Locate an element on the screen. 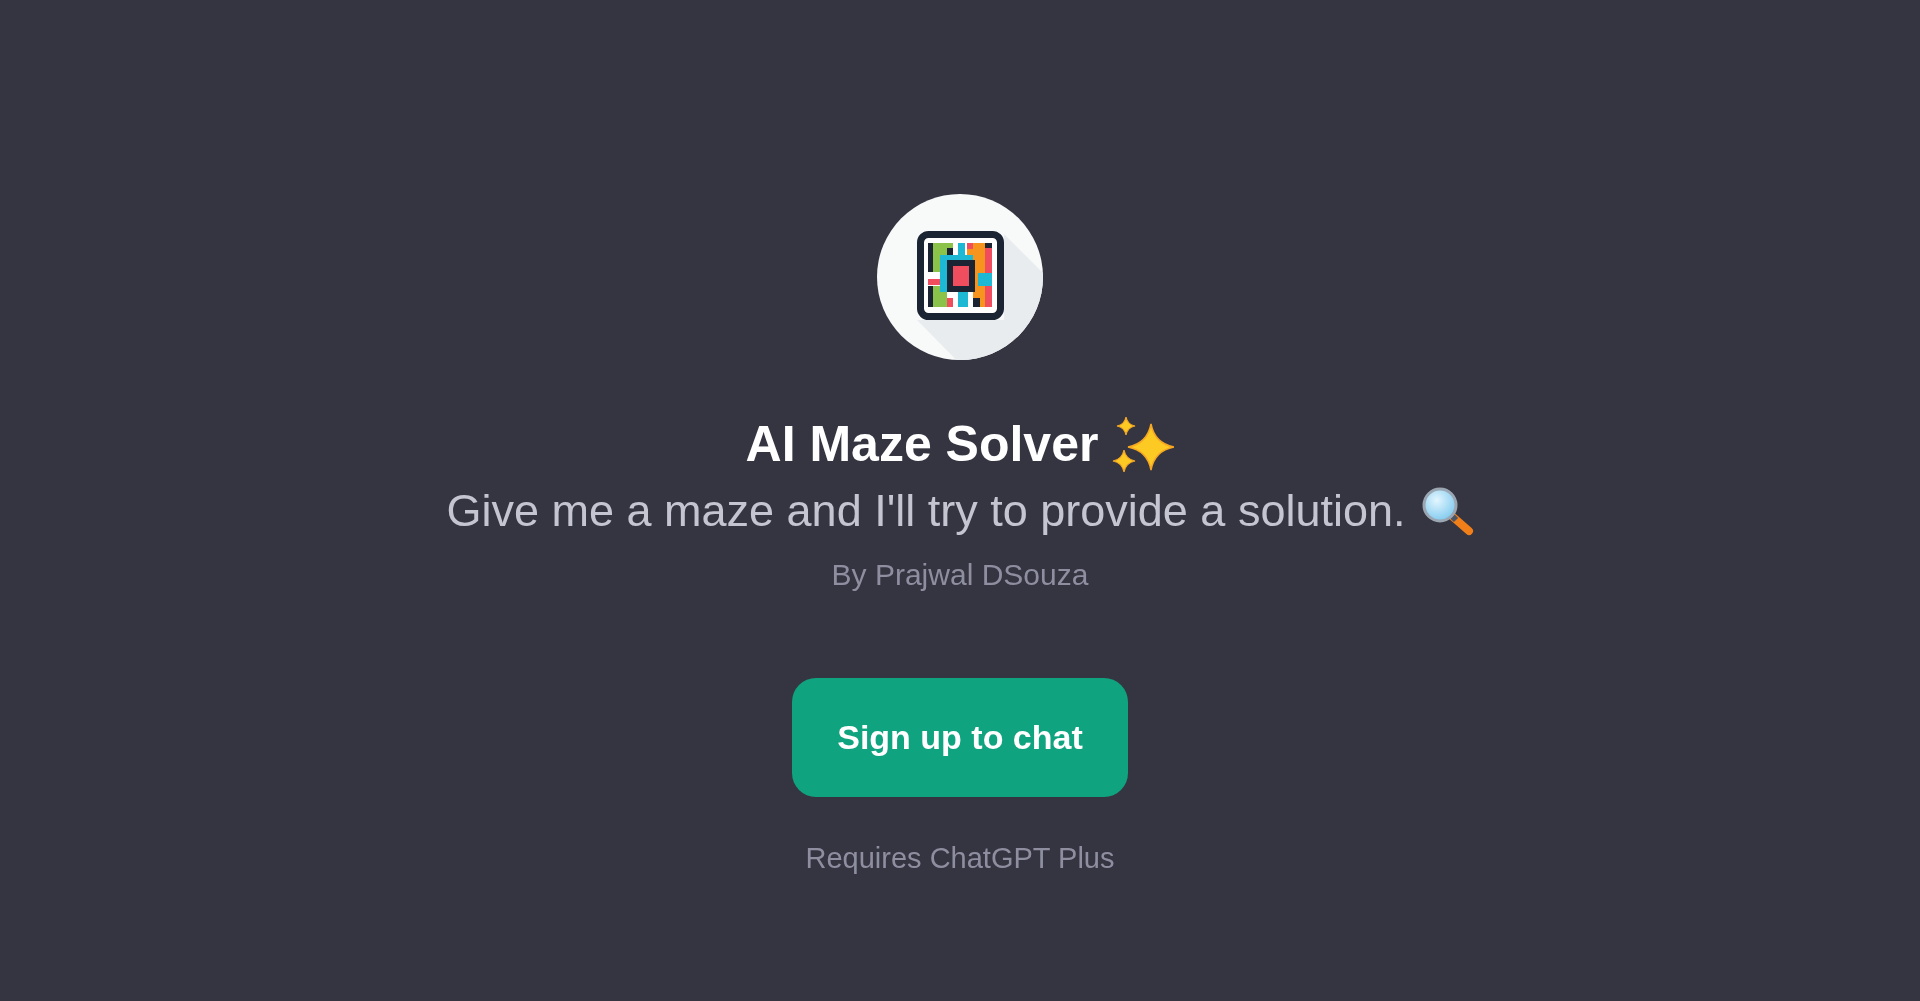 This screenshot has height=1001, width=1920. signup-button: Sign up to chat is located at coordinates (960, 737).